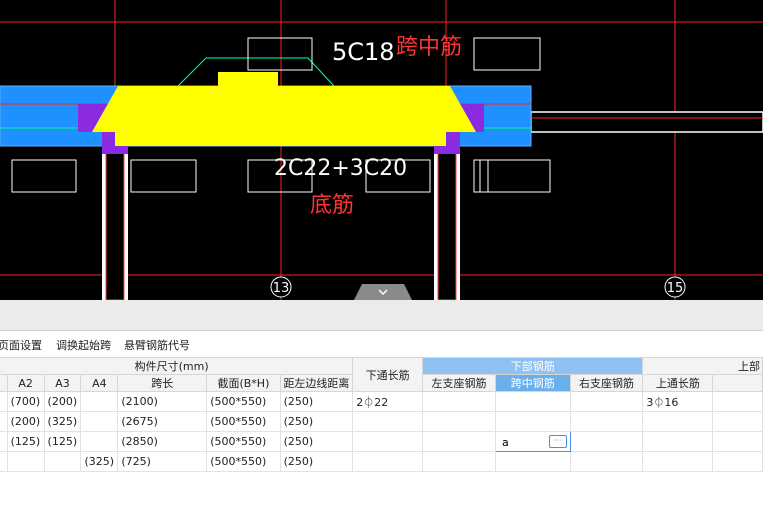 The image size is (763, 521). I want to click on col-header-row-index, so click(4, 383).